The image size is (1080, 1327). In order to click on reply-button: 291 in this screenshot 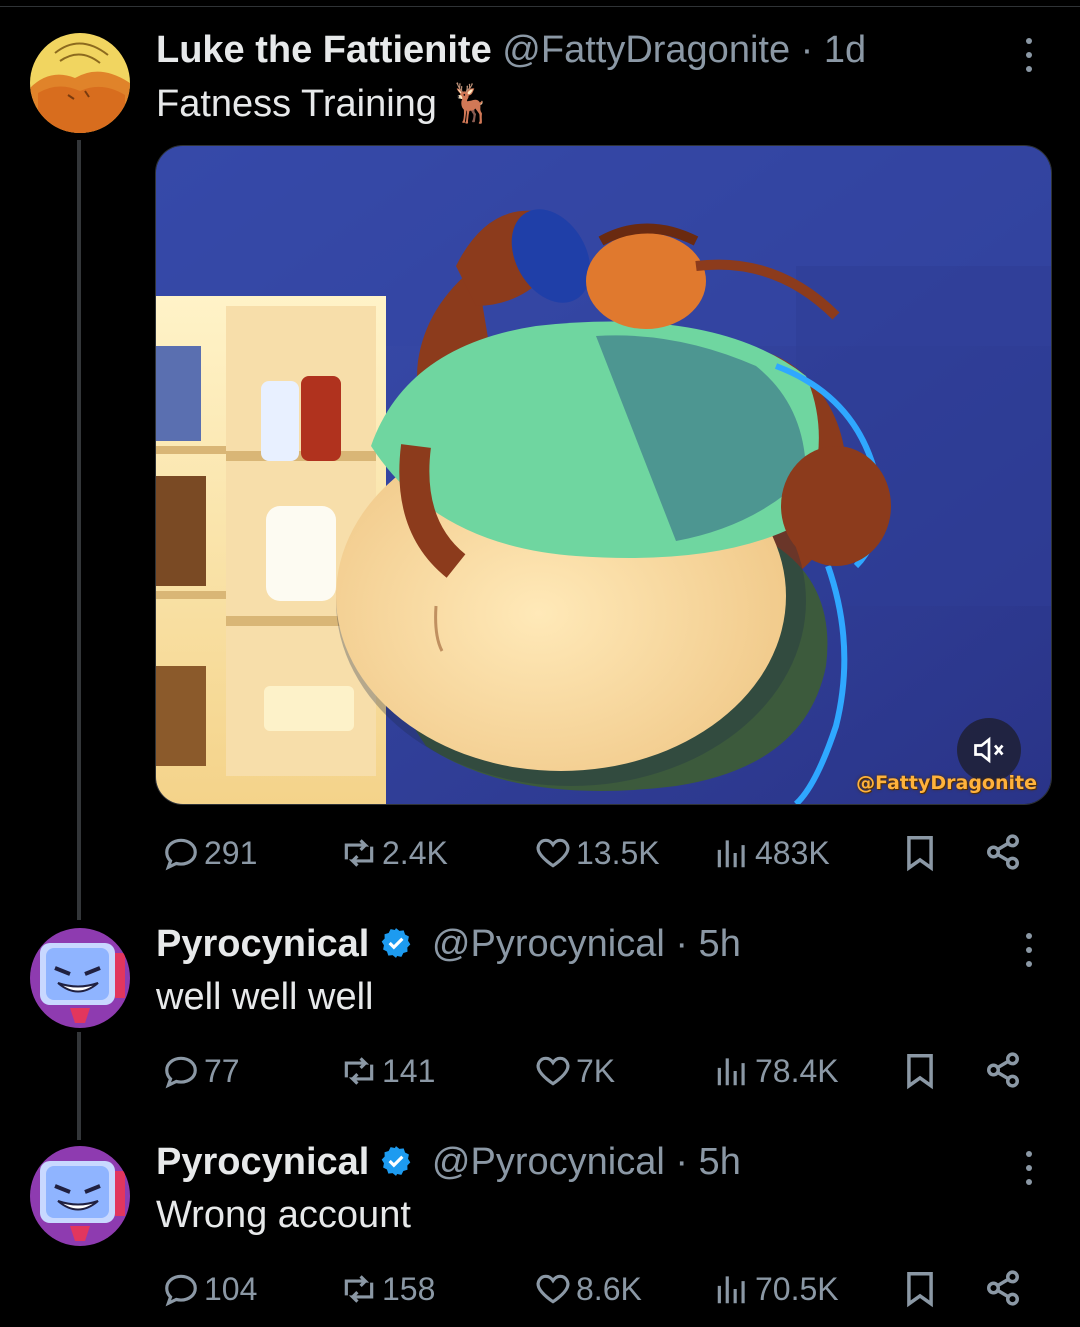, I will do `click(209, 853)`.